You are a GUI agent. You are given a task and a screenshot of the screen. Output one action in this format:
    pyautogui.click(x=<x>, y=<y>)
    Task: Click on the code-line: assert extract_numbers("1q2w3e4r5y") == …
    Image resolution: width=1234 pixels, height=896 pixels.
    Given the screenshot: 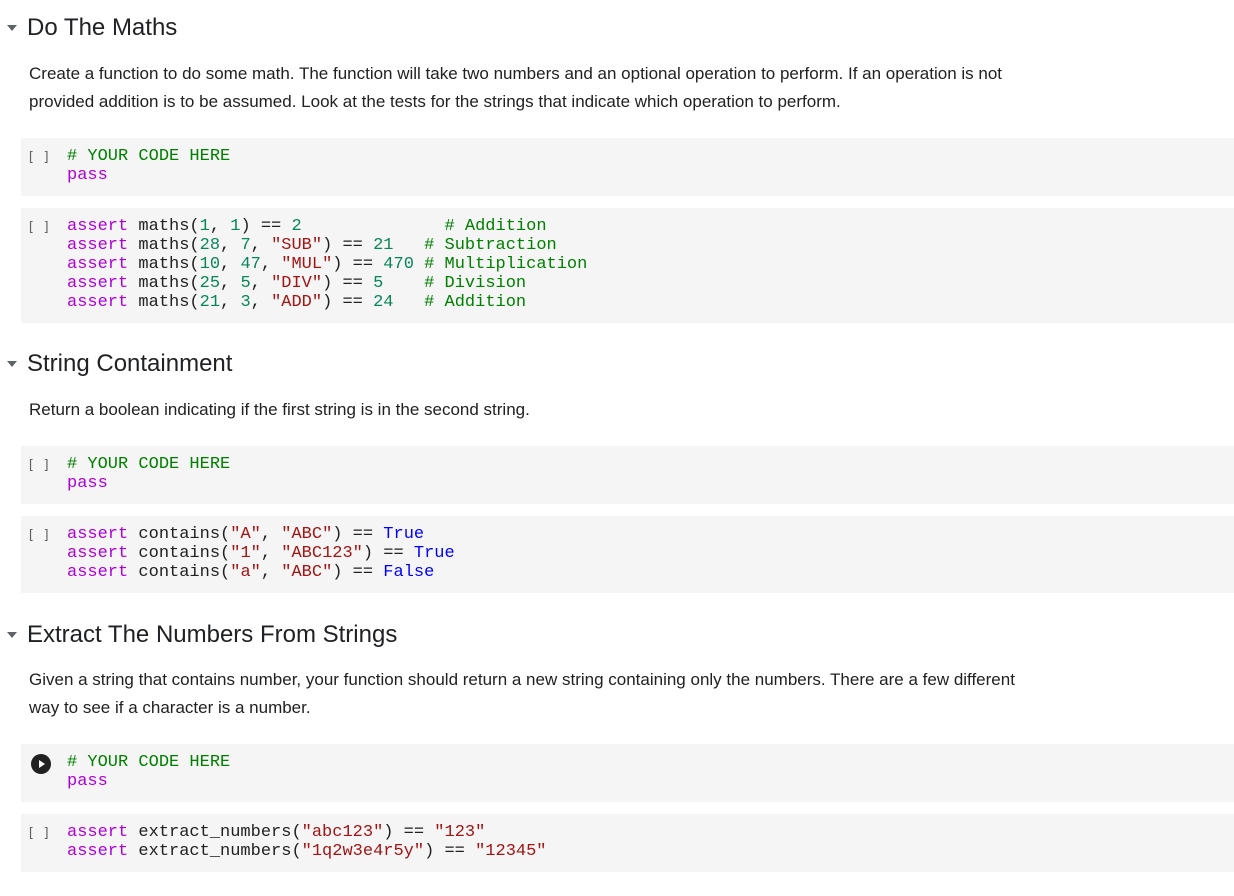 What is the action you would take?
    pyautogui.click(x=307, y=851)
    